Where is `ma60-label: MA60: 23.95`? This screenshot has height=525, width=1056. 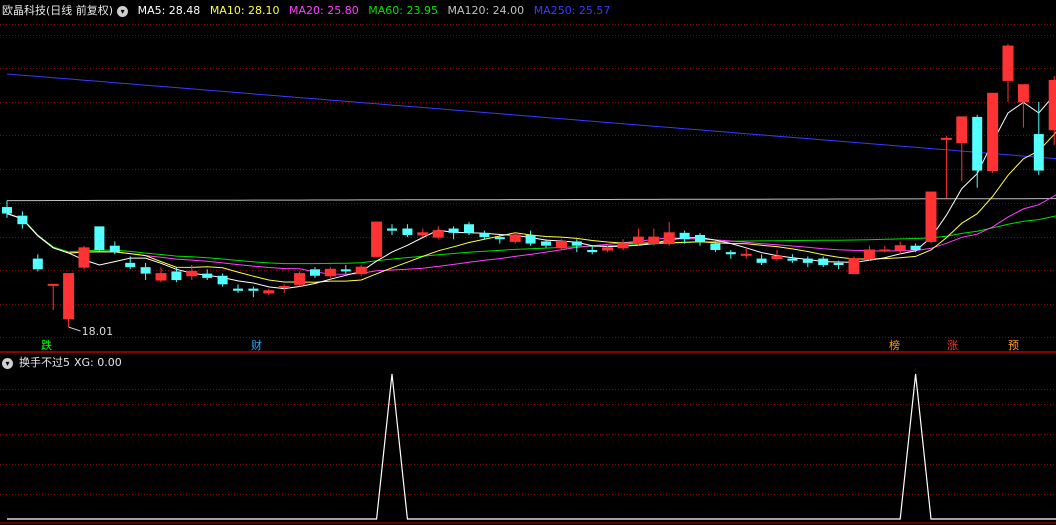
ma60-label: MA60: 23.95 is located at coordinates (403, 10).